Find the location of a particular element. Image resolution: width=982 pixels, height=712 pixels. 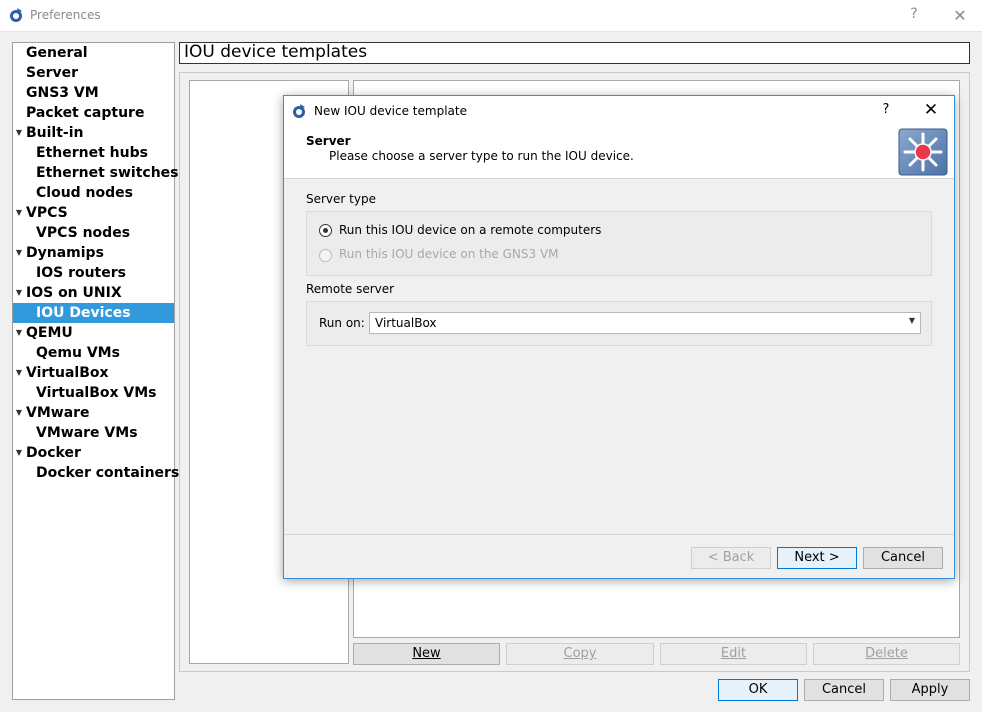

nav-item-label: VirtualBox VMs is located at coordinates (96, 393).